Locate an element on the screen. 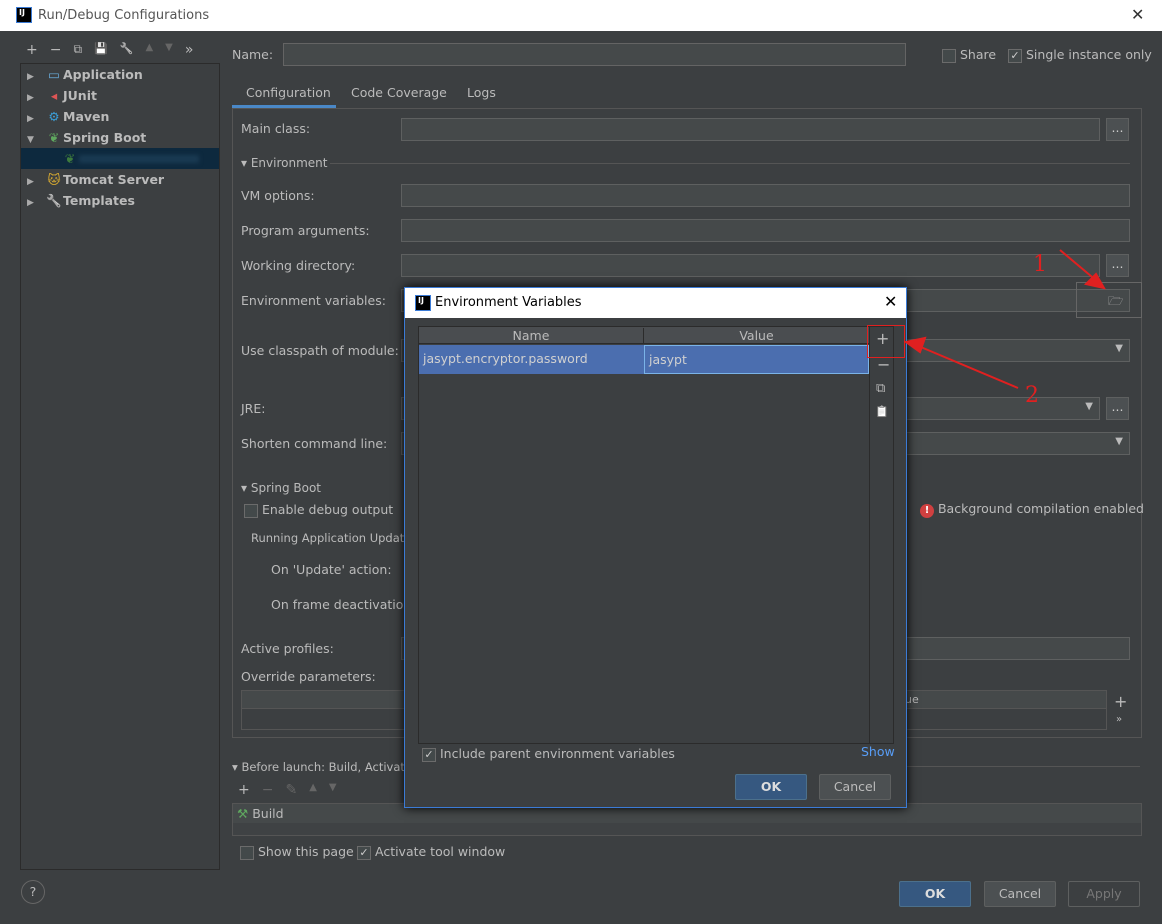 The width and height of the screenshot is (1162, 924). edit-icon: ✎ is located at coordinates (291, 790).